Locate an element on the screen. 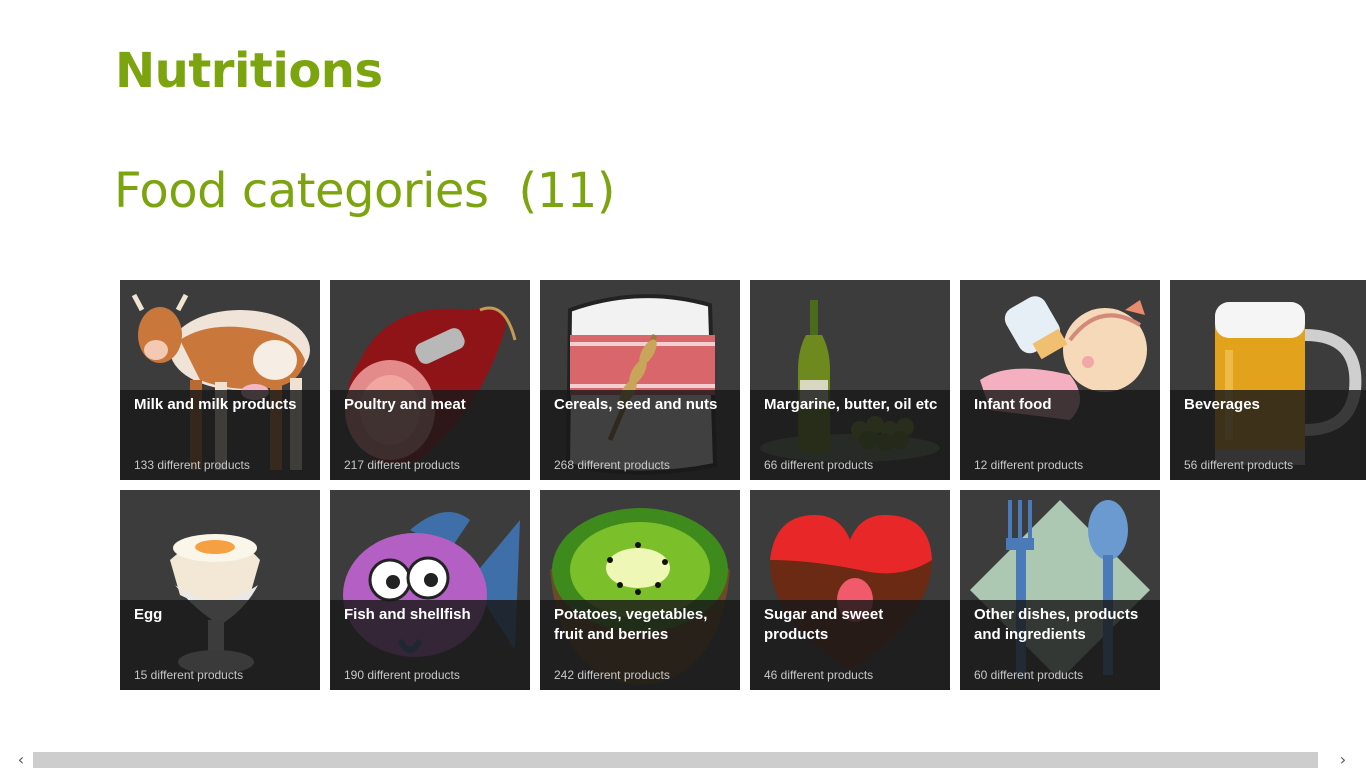 The height and width of the screenshot is (769, 1366). category-name: Sugar and sweet products is located at coordinates (824, 624).